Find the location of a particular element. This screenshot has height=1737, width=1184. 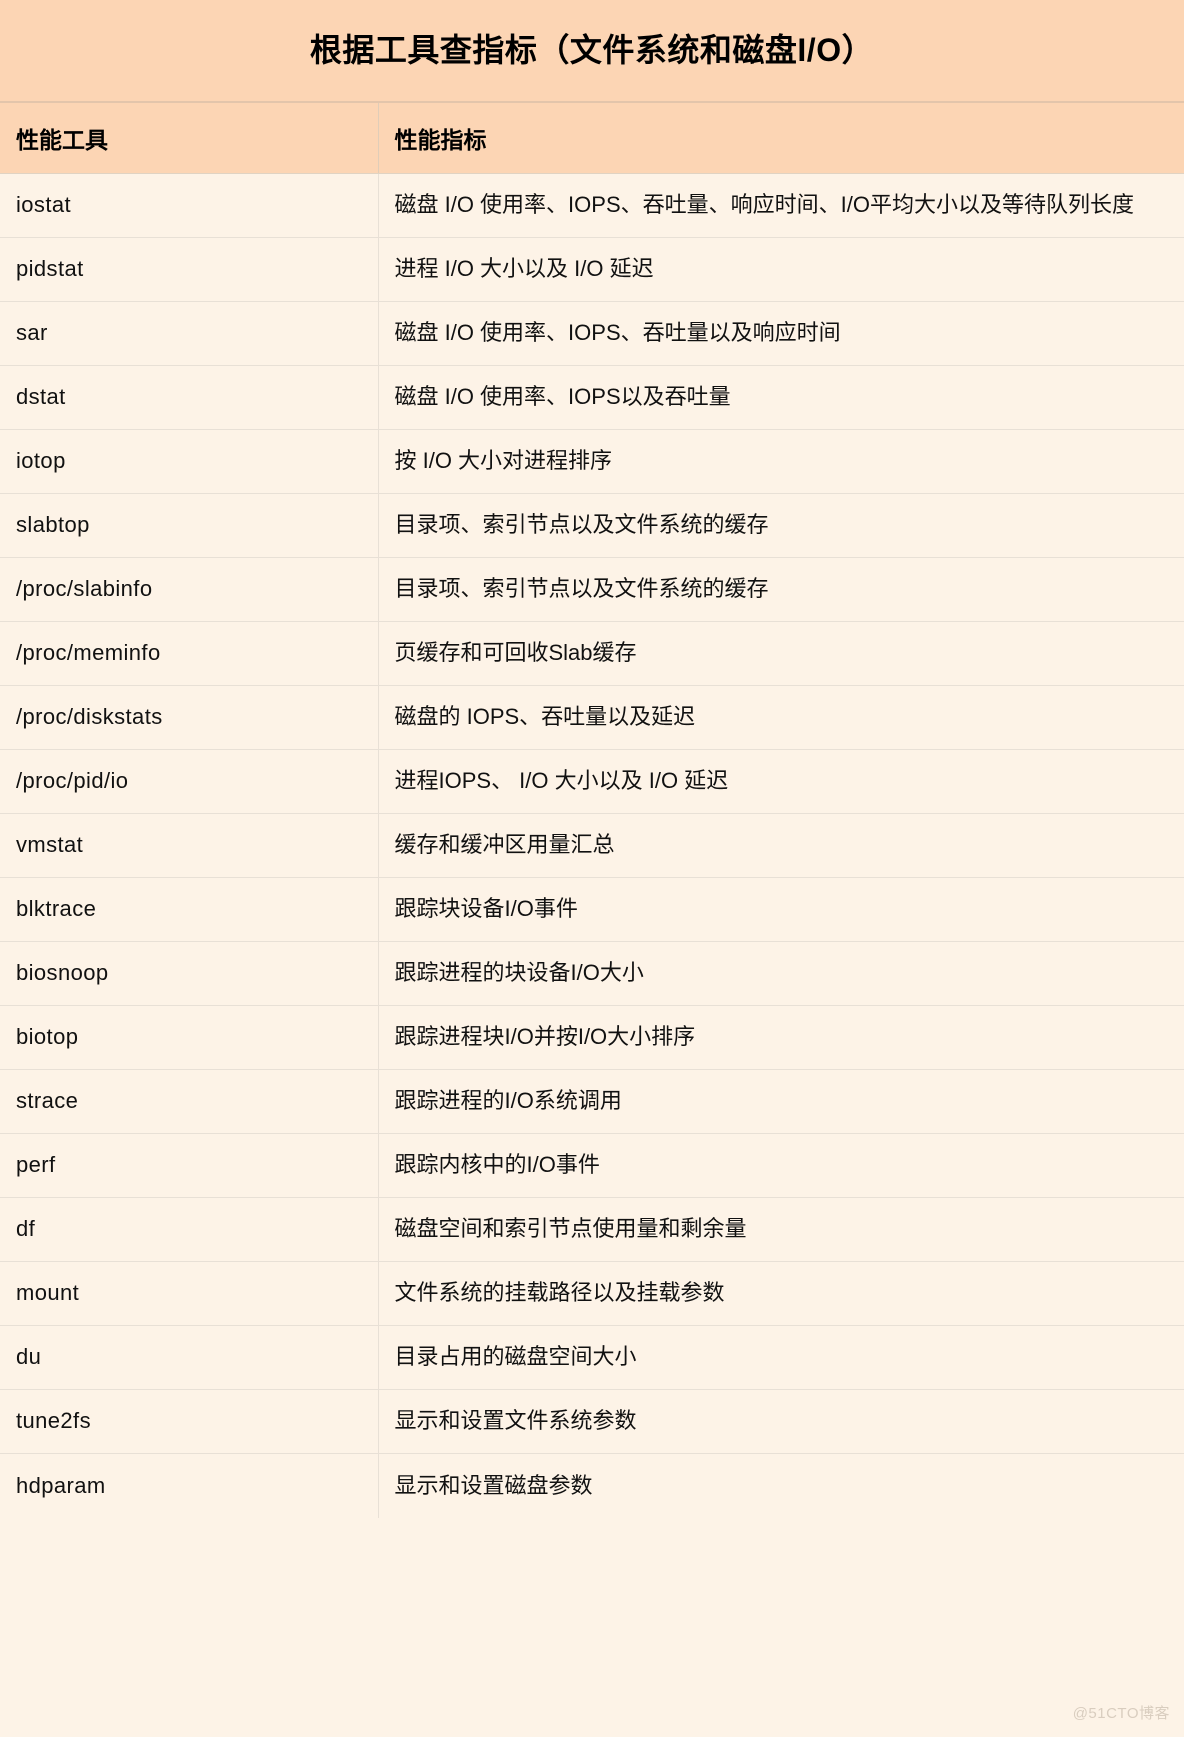

column-header-metric: 性能指标 is located at coordinates (781, 138).